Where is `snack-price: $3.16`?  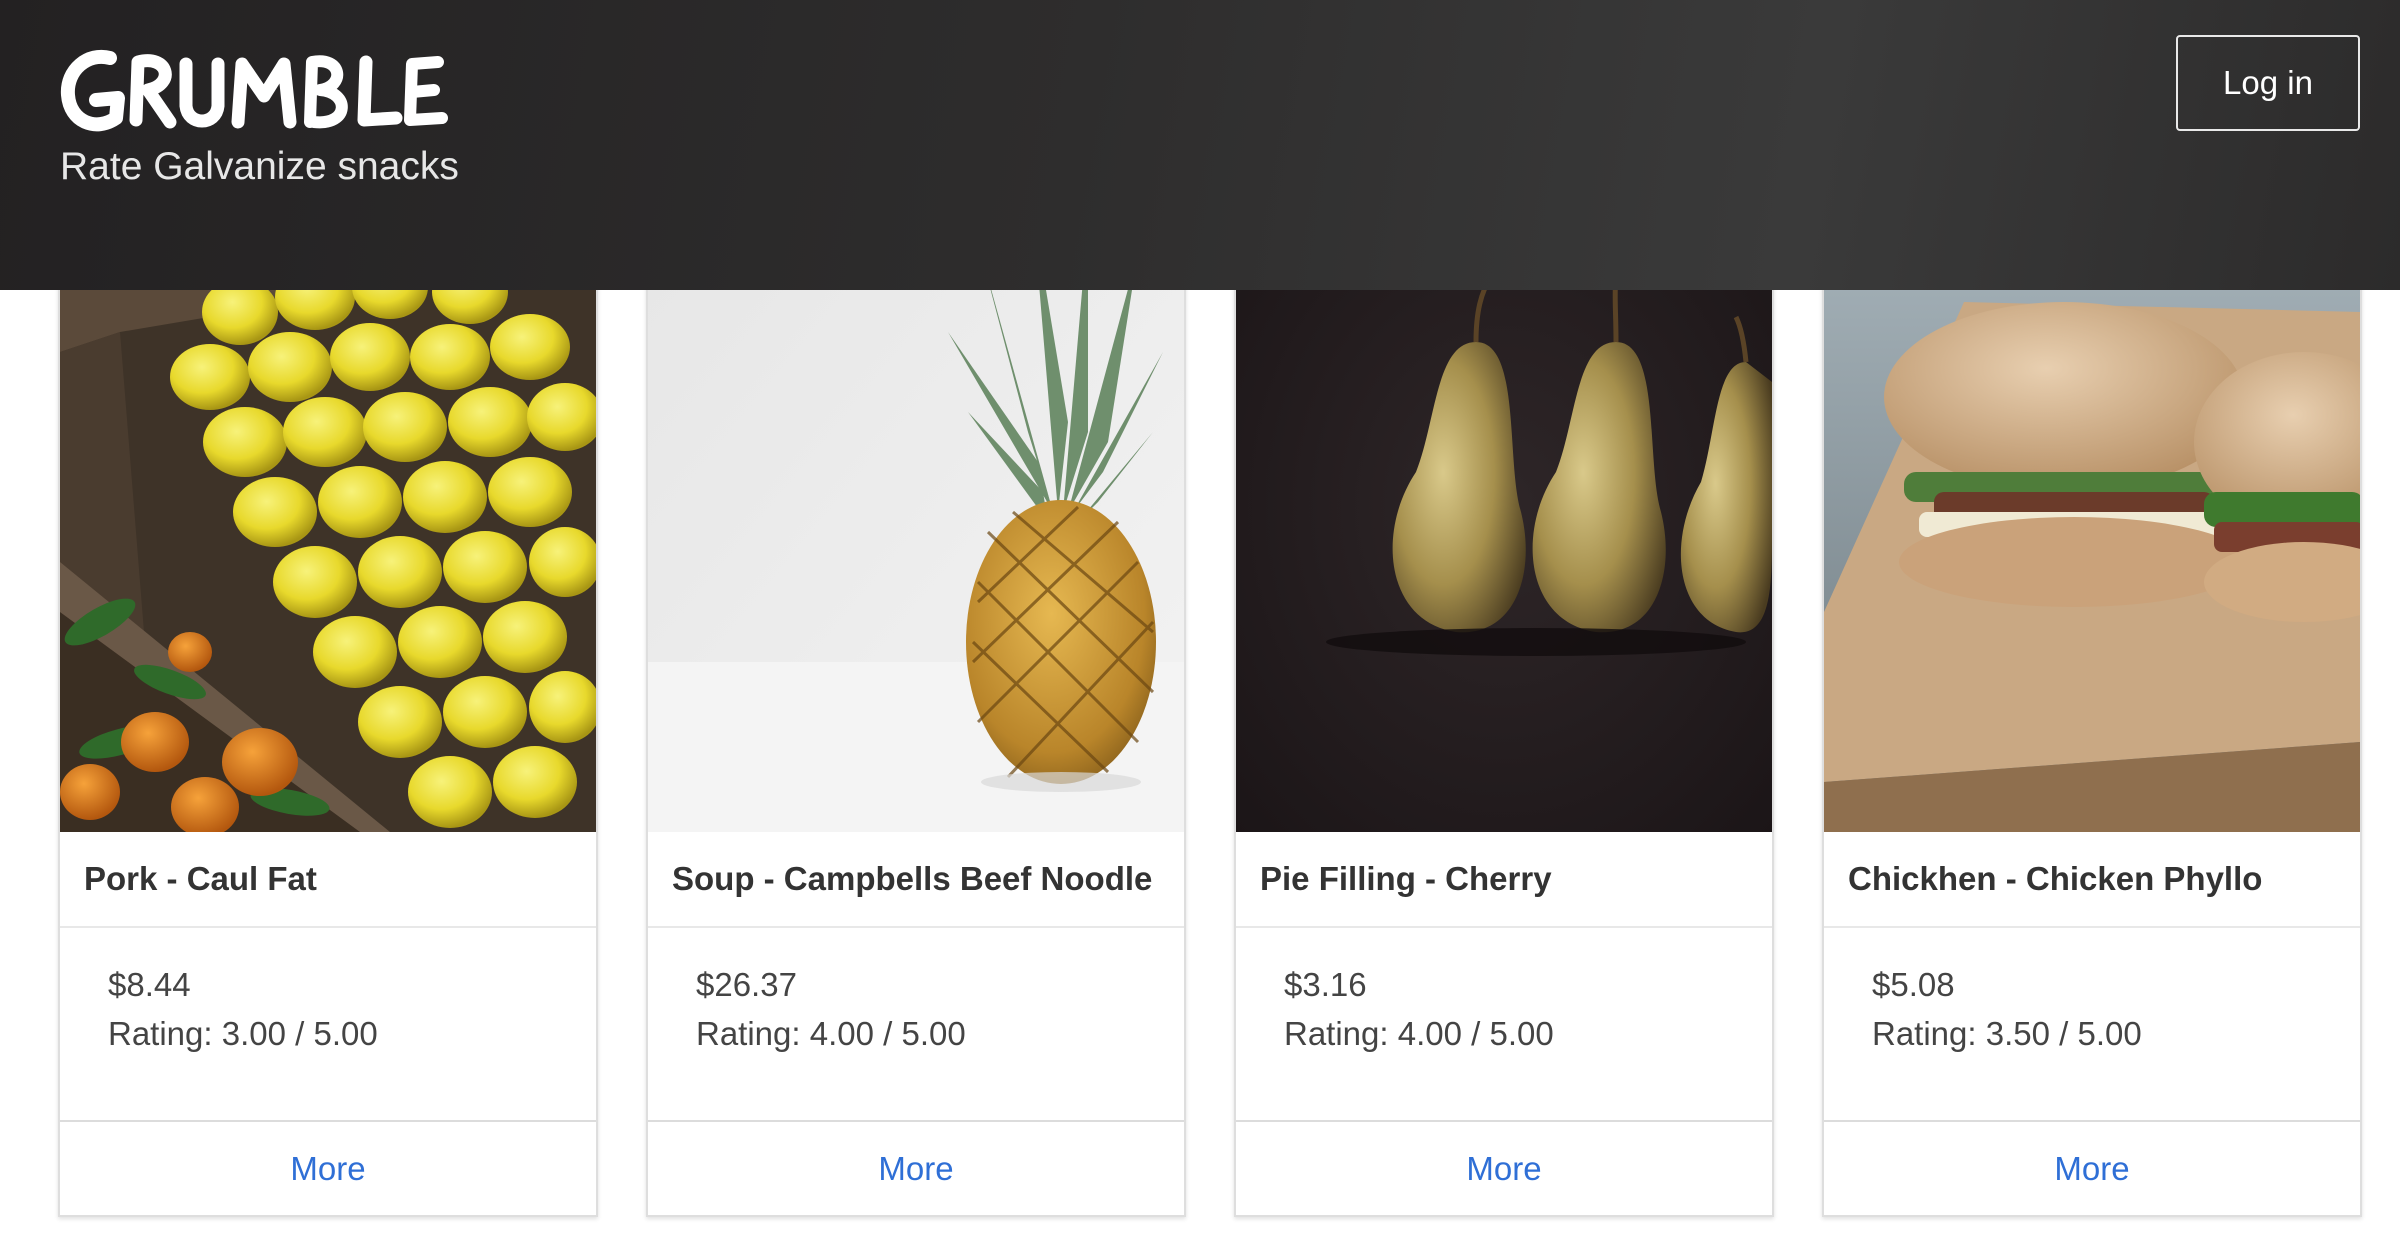 snack-price: $3.16 is located at coordinates (1325, 984).